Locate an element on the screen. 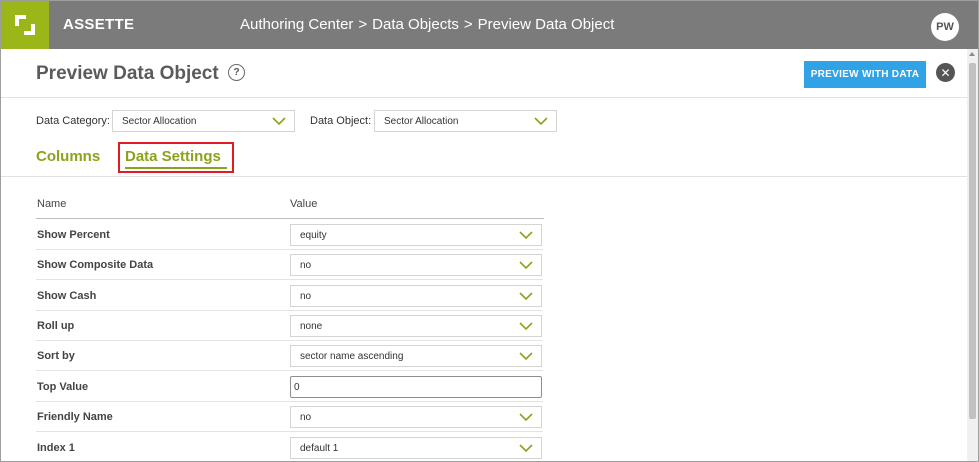  setting-name: Roll up is located at coordinates (56, 326).